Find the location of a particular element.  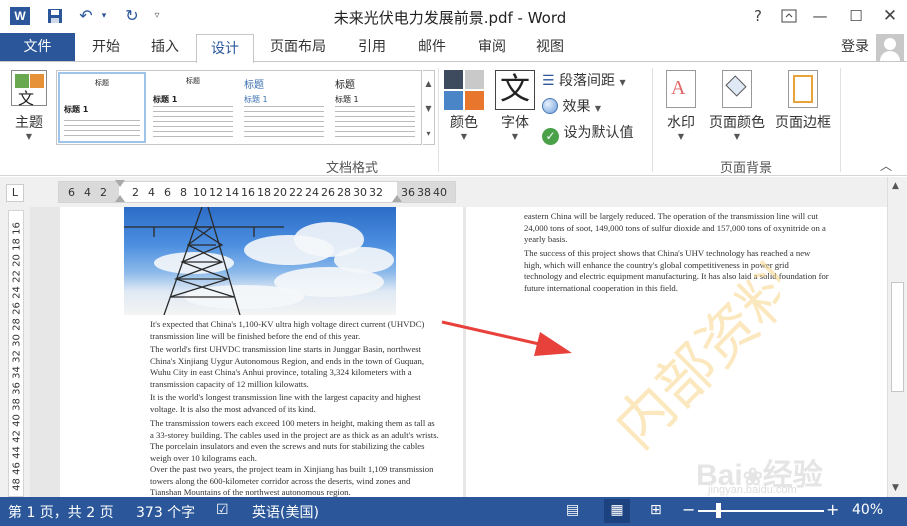

collapse-ribbon-icon: ︿ is located at coordinates (886, 165).